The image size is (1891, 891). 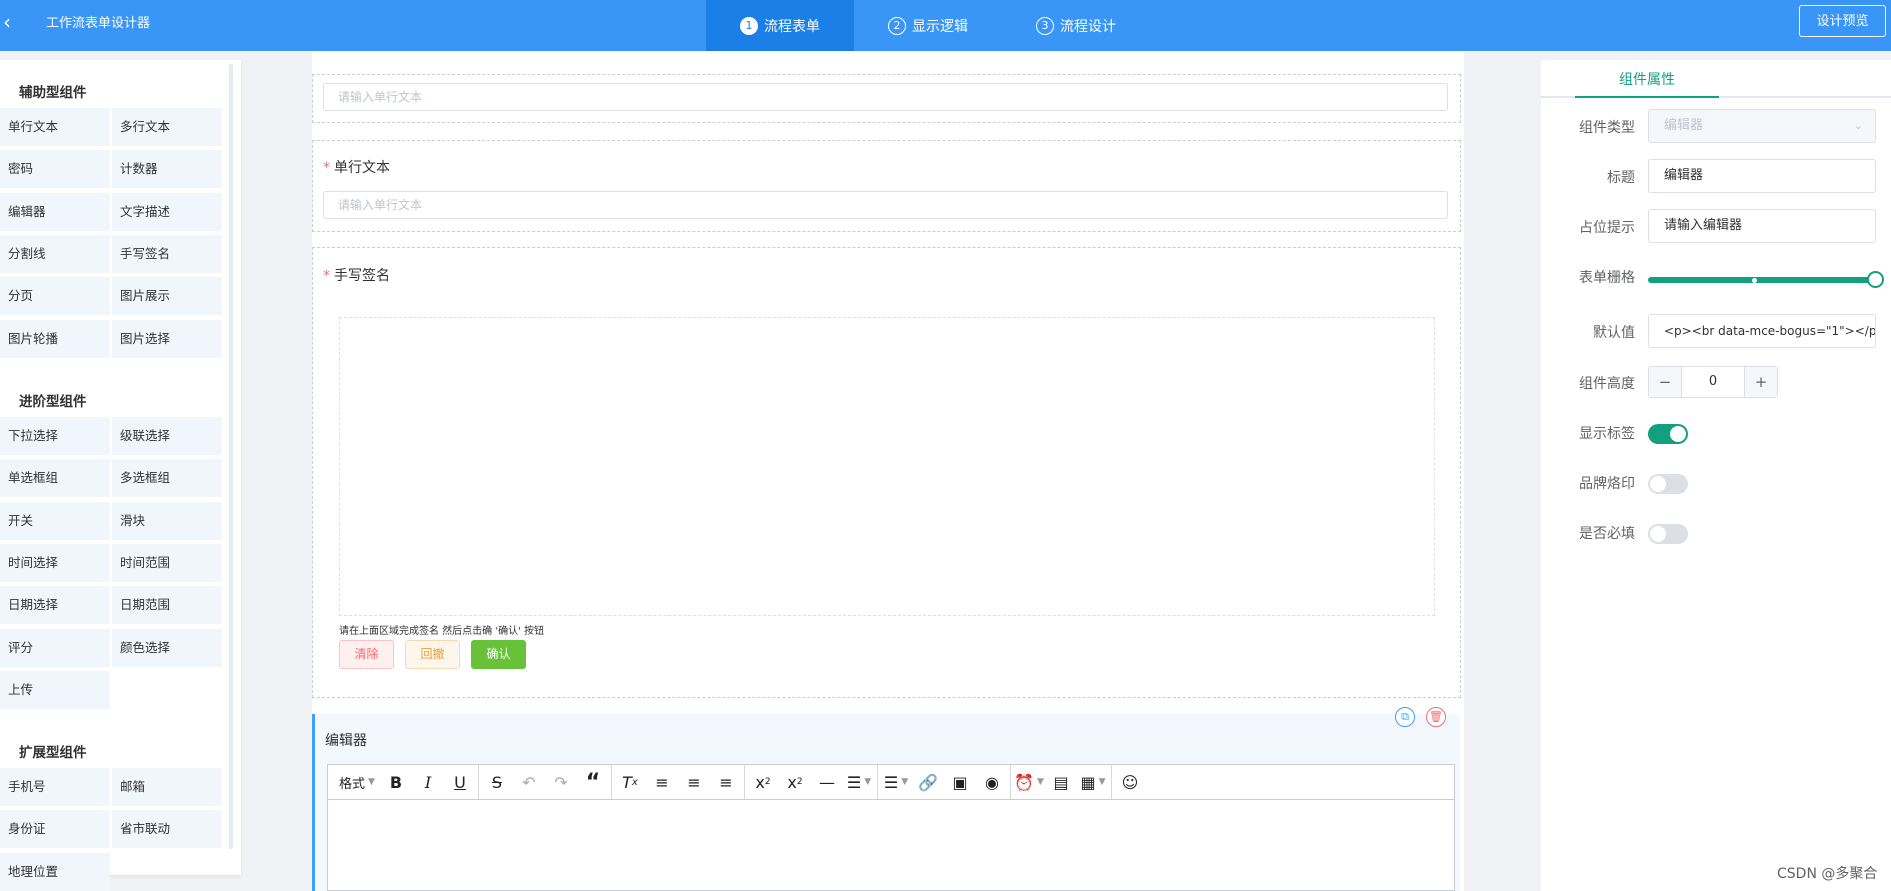 I want to click on prop-label: 组件类型, so click(x=1607, y=128).